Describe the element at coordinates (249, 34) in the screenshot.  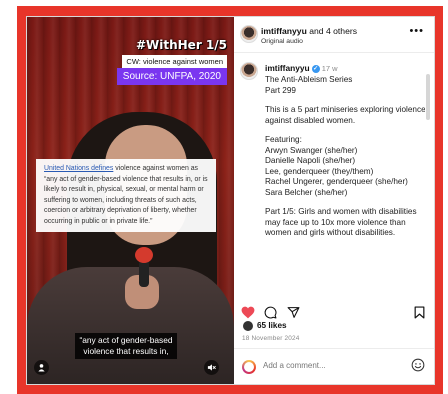
I see `avatar` at that location.